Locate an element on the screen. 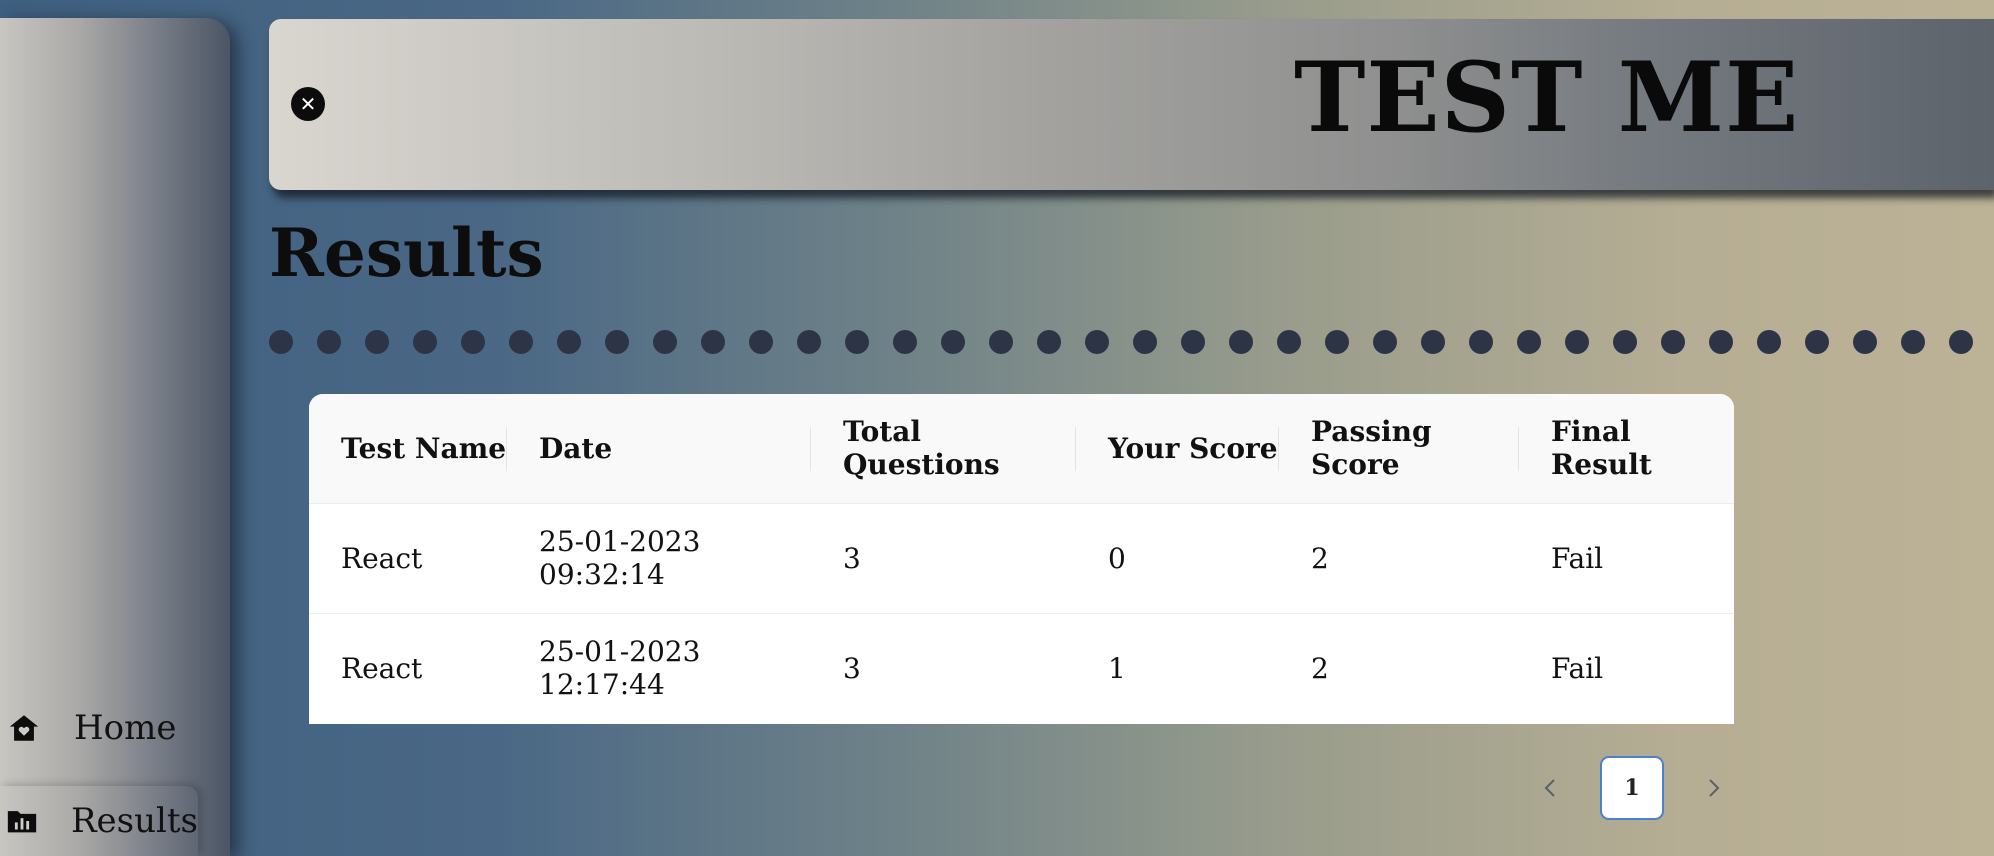  sidebar-item-label: Home is located at coordinates (125, 728).